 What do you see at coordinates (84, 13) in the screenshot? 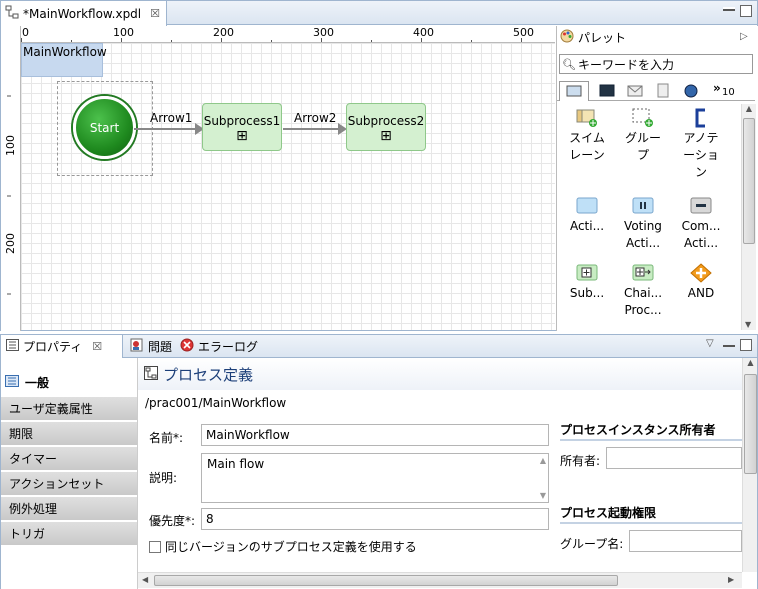
I see `editor-tab: *MainWorkflow.xpdl ☒` at bounding box center [84, 13].